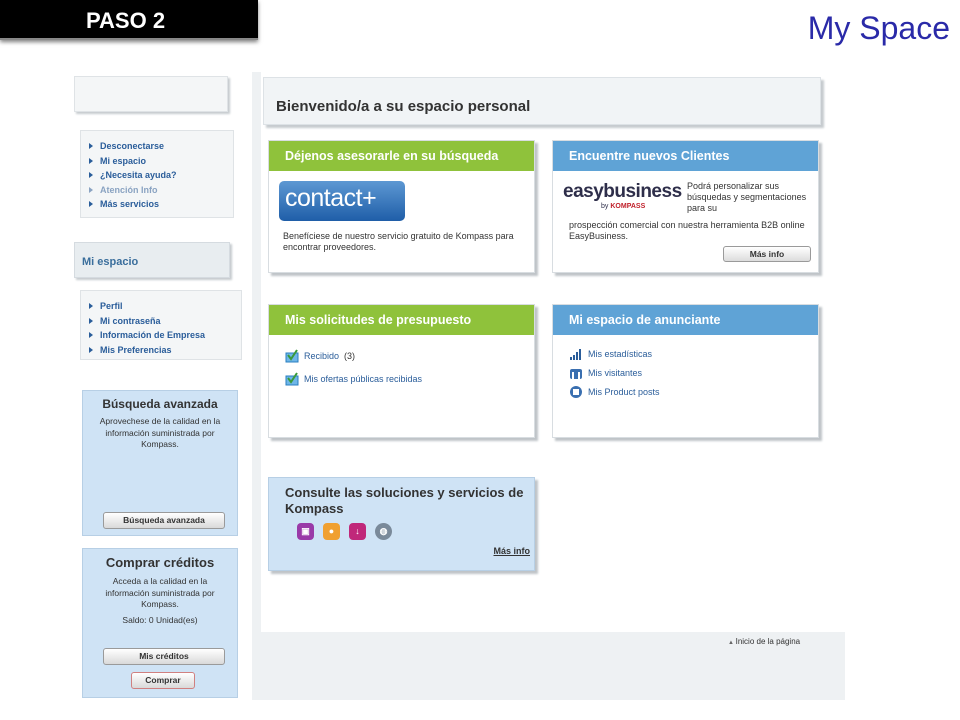 Image resolution: width=960 pixels, height=720 pixels. I want to click on estadisticas-row: Mis estadísticas, so click(610, 354).